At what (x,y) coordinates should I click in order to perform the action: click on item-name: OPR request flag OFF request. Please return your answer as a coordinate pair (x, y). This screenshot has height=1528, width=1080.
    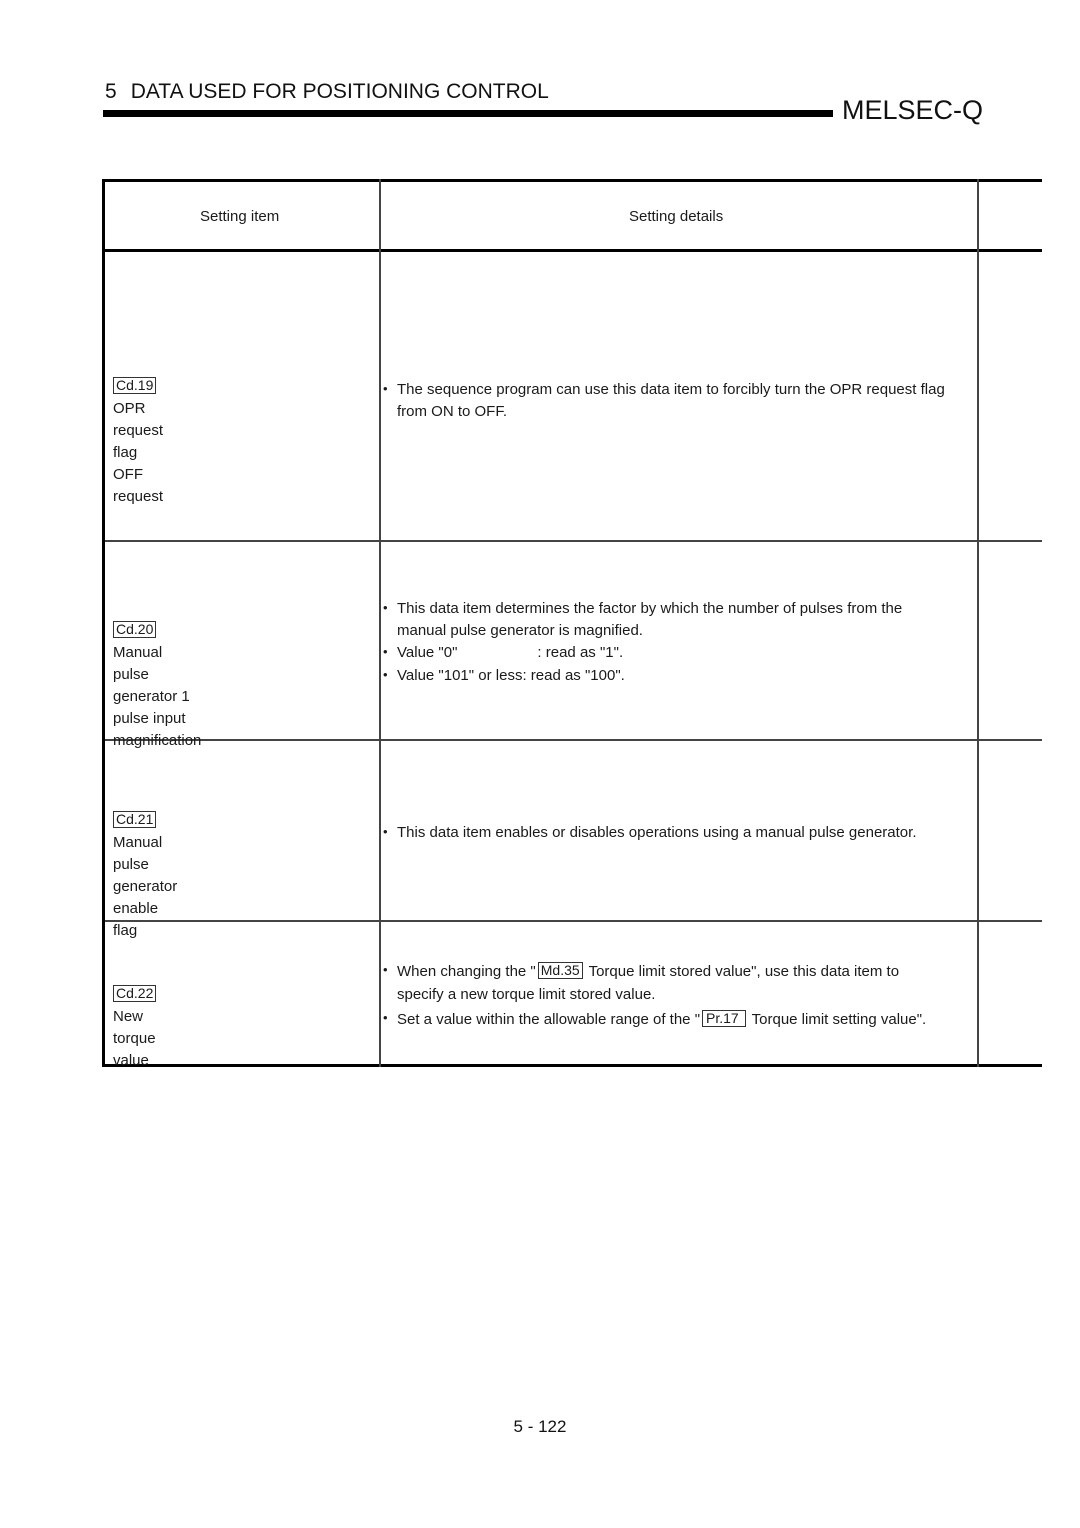
    Looking at the image, I should click on (138, 453).